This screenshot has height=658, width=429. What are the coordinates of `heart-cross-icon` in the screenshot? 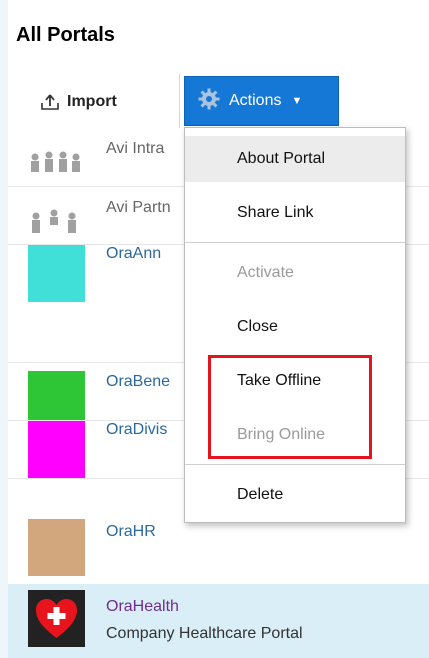 It's located at (56, 618).